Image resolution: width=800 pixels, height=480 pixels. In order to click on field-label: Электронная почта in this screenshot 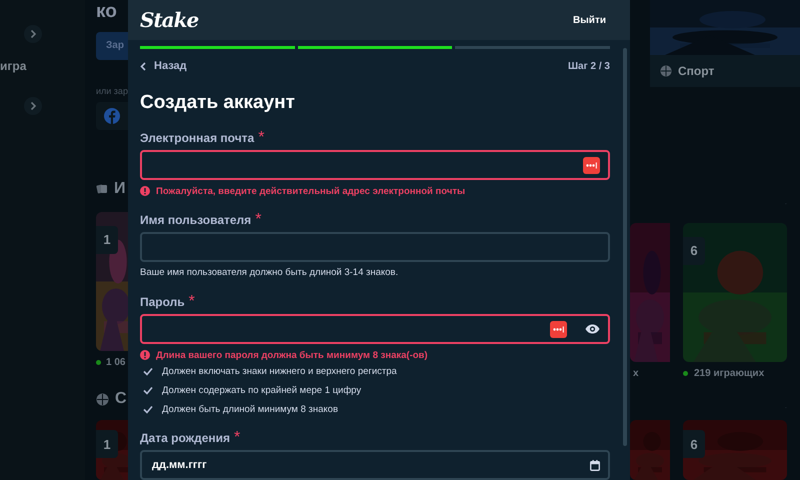, I will do `click(197, 138)`.